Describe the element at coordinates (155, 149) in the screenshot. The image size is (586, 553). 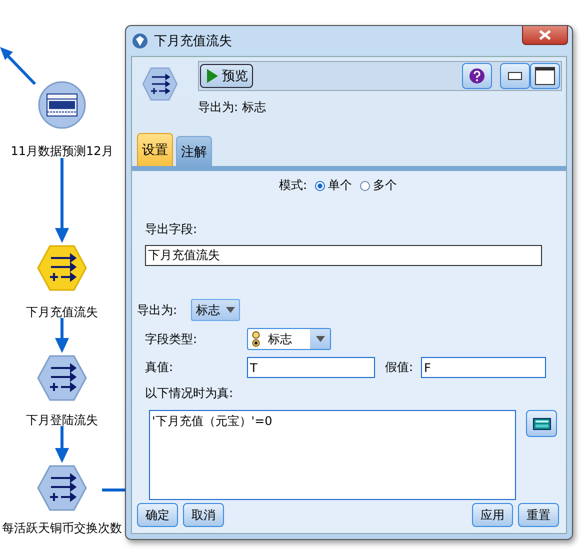
I see `tab: 设置` at that location.